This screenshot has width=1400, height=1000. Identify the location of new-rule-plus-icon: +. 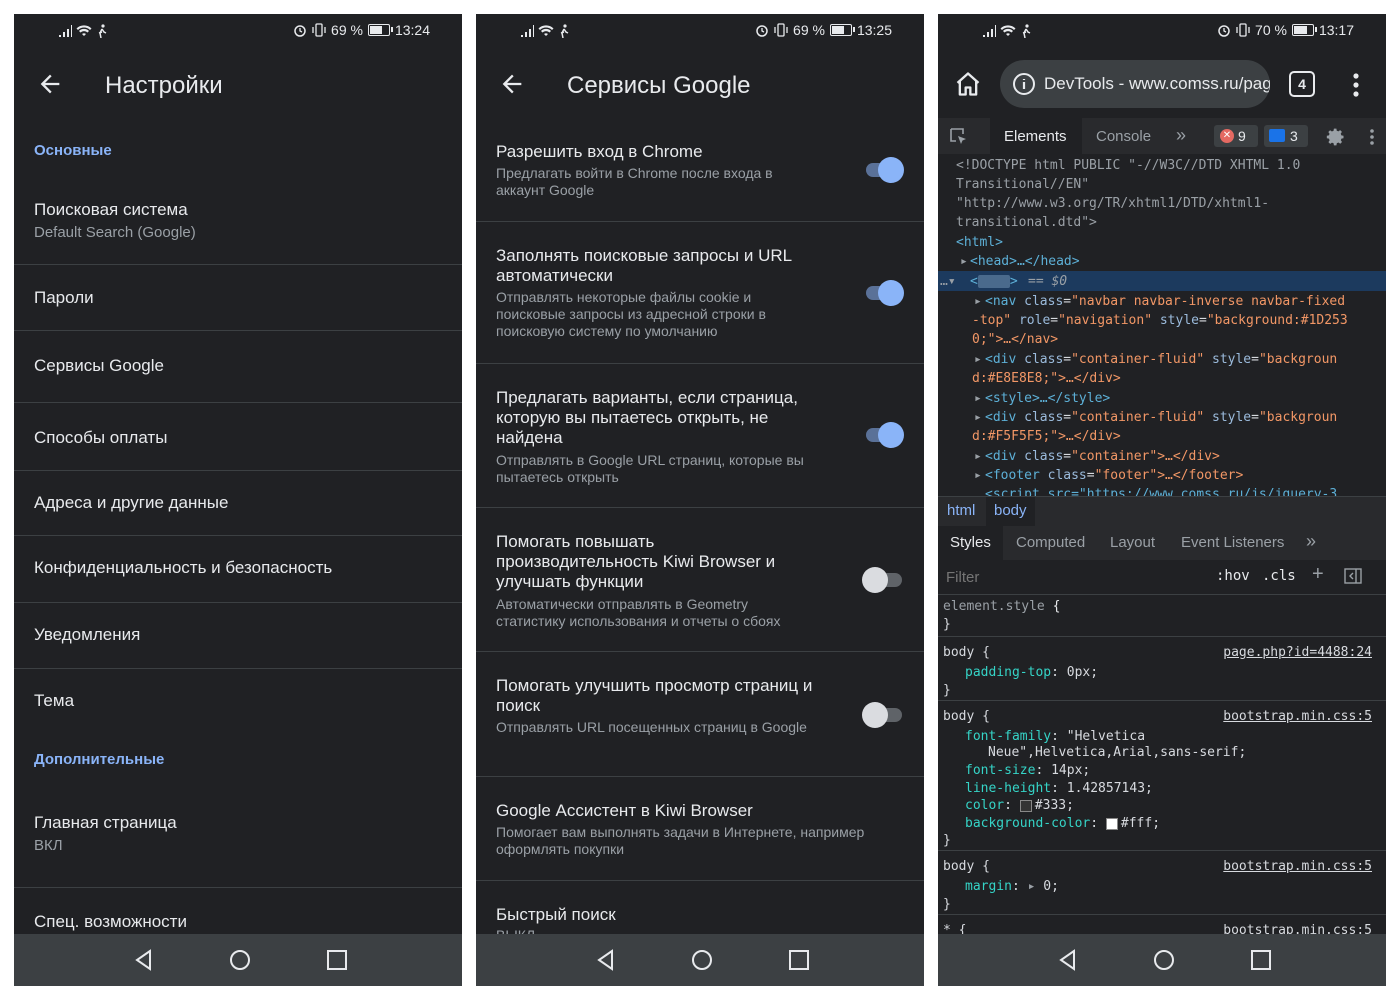
(1318, 574).